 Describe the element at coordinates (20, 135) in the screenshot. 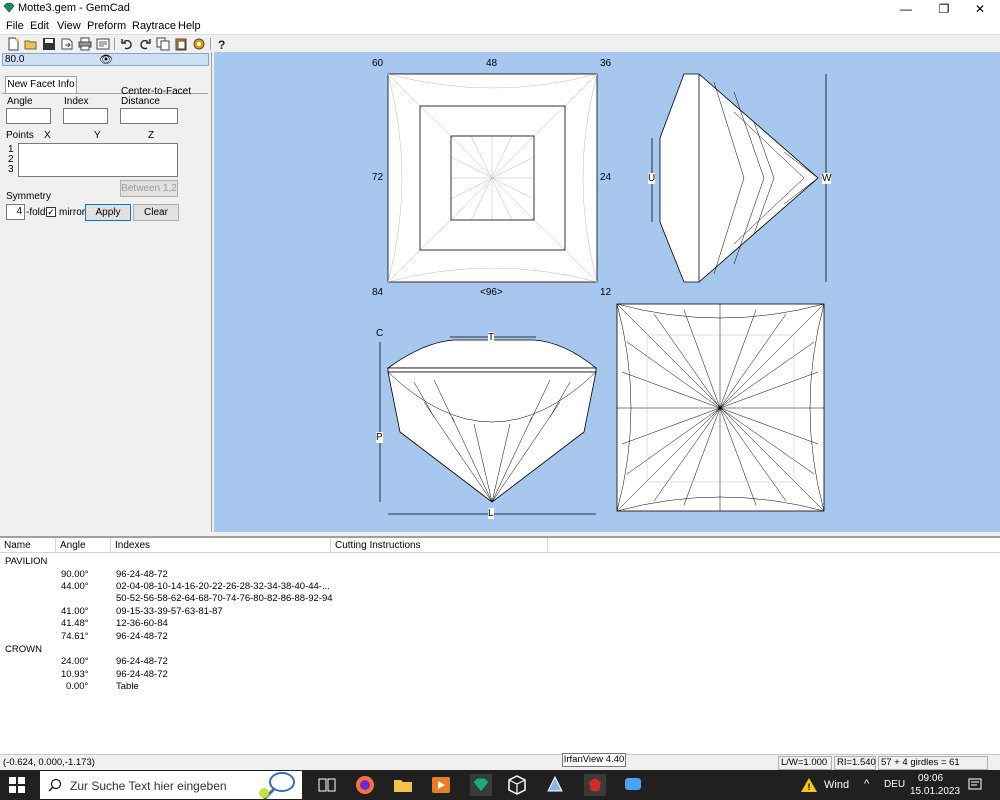

I see `points-label: Points` at that location.